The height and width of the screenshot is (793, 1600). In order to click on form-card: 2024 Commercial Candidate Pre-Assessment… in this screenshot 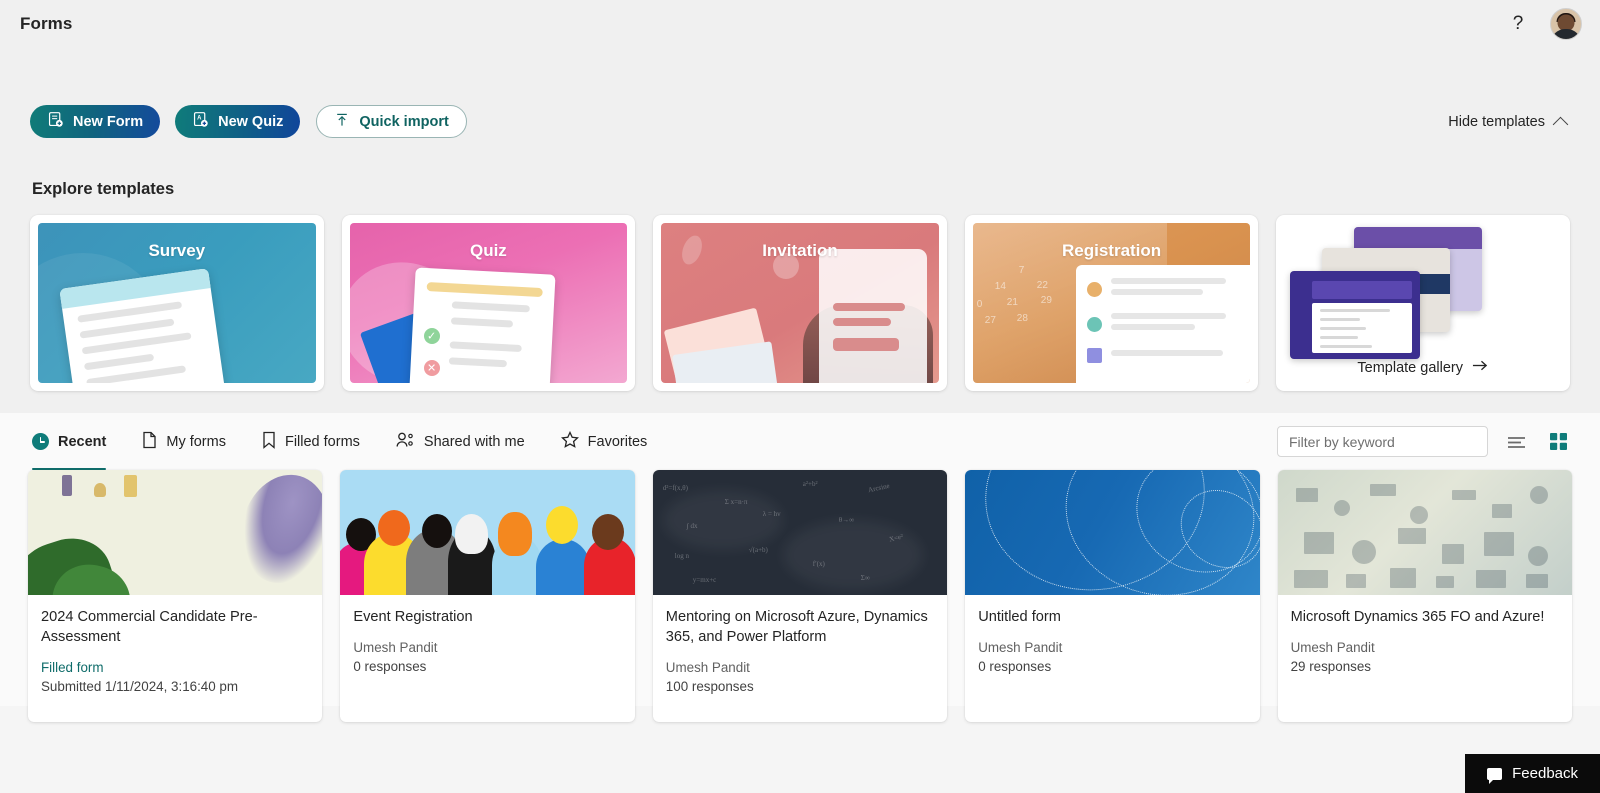, I will do `click(175, 596)`.